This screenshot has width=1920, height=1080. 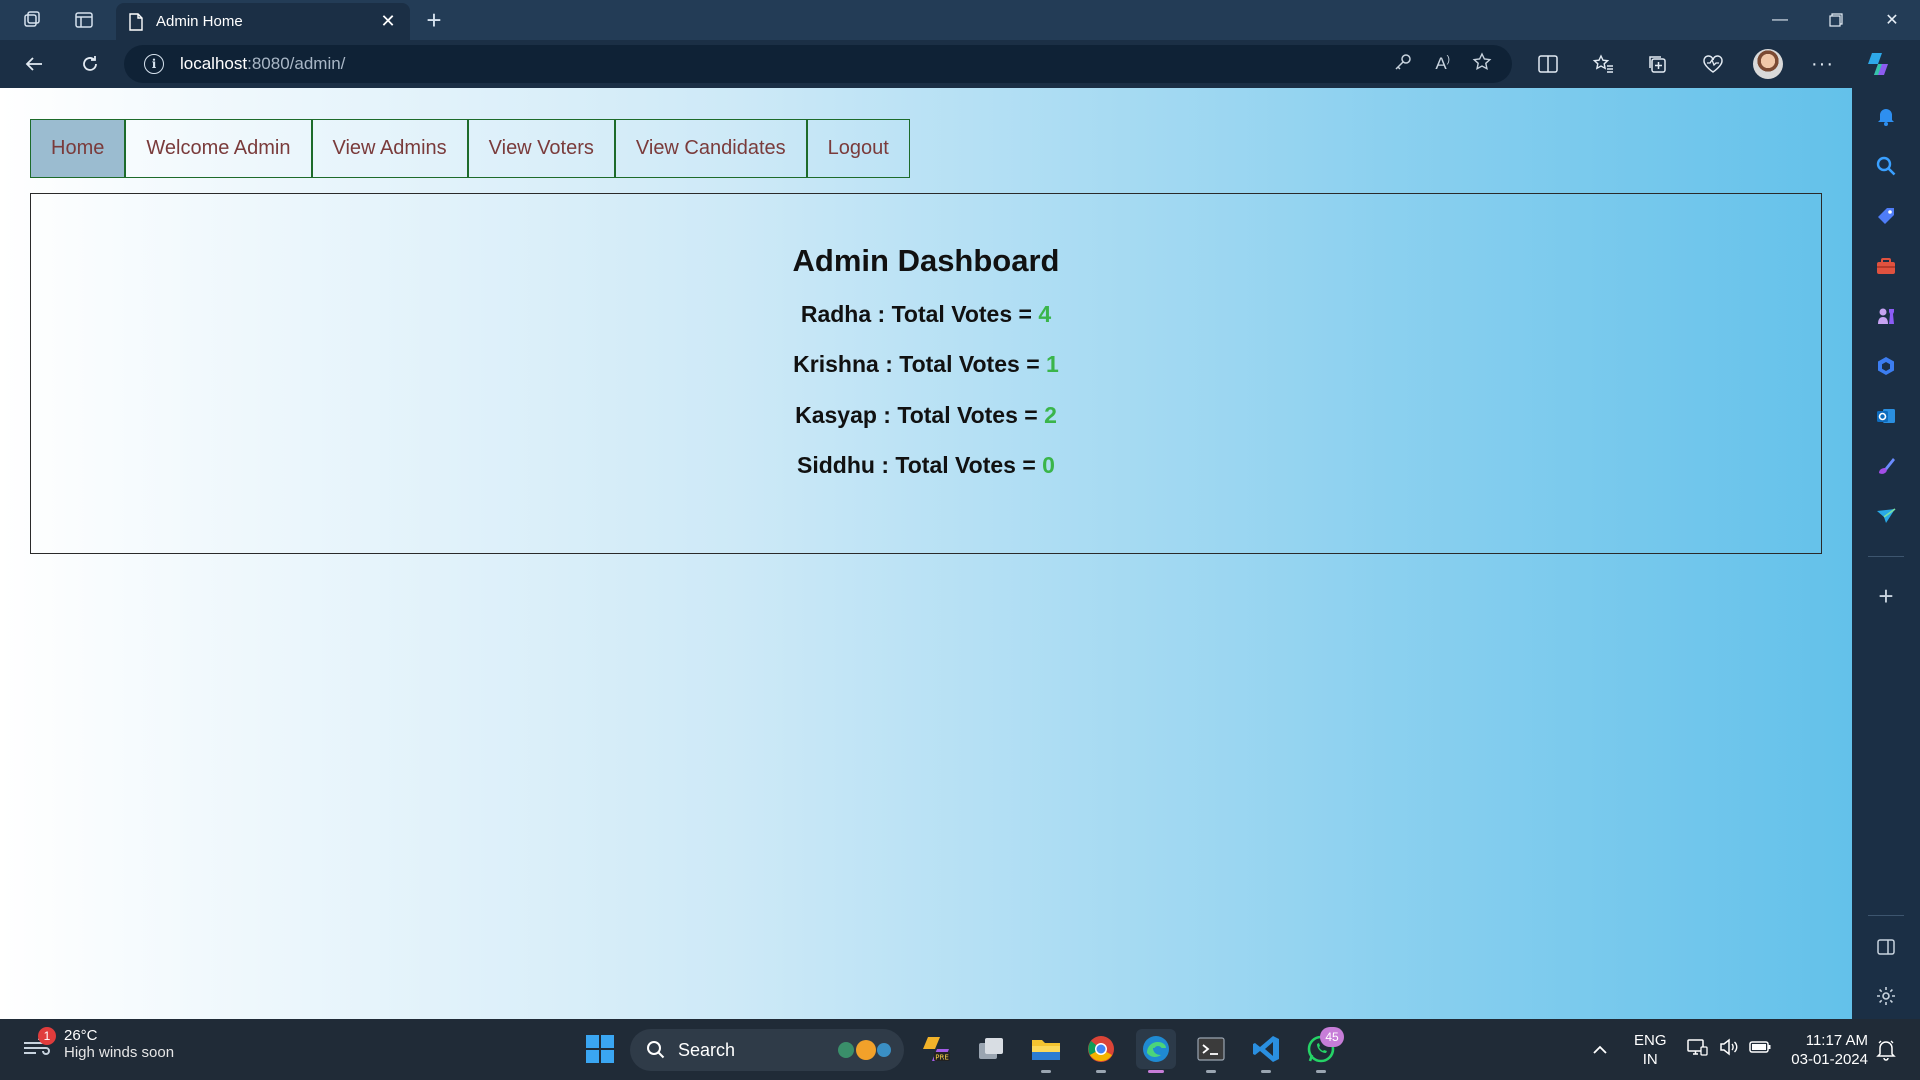 What do you see at coordinates (79, 148) in the screenshot?
I see `nav-home: Home` at bounding box center [79, 148].